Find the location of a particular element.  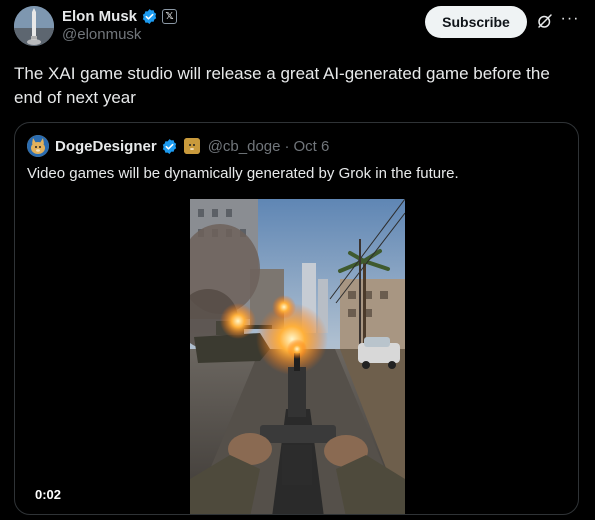

more-icon: ··· is located at coordinates (570, 21).